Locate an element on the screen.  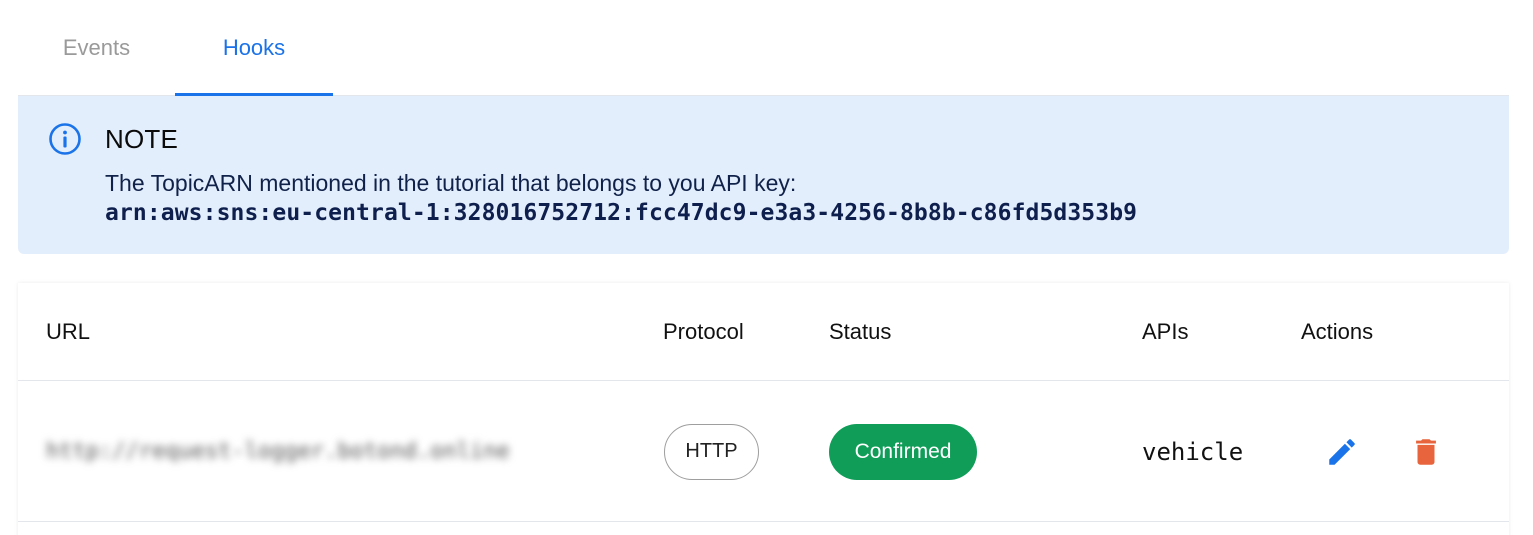
status-cell: Confirmed is located at coordinates (903, 451).